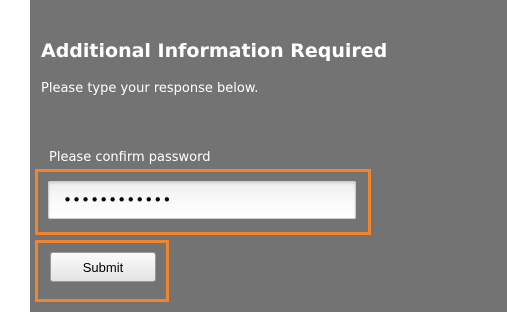 This screenshot has height=312, width=507. Describe the element at coordinates (150, 88) in the screenshot. I see `dialog-subtitle: Please type your response below.` at that location.